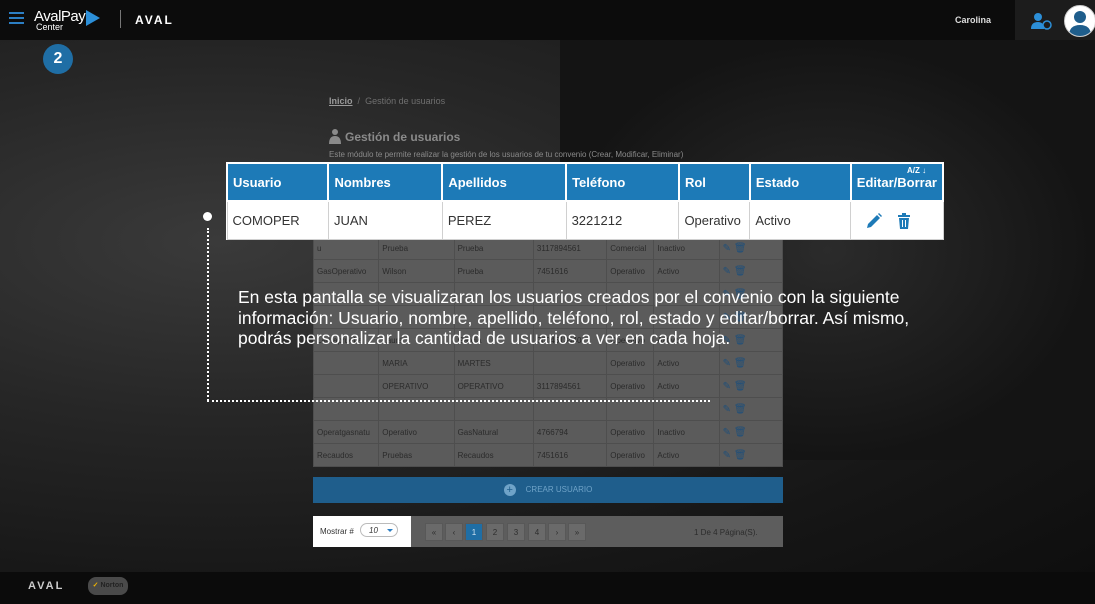 Image resolution: width=1095 pixels, height=604 pixels. What do you see at coordinates (897, 182) in the screenshot?
I see `column-header-editar-borrar: Editar/Borrar` at bounding box center [897, 182].